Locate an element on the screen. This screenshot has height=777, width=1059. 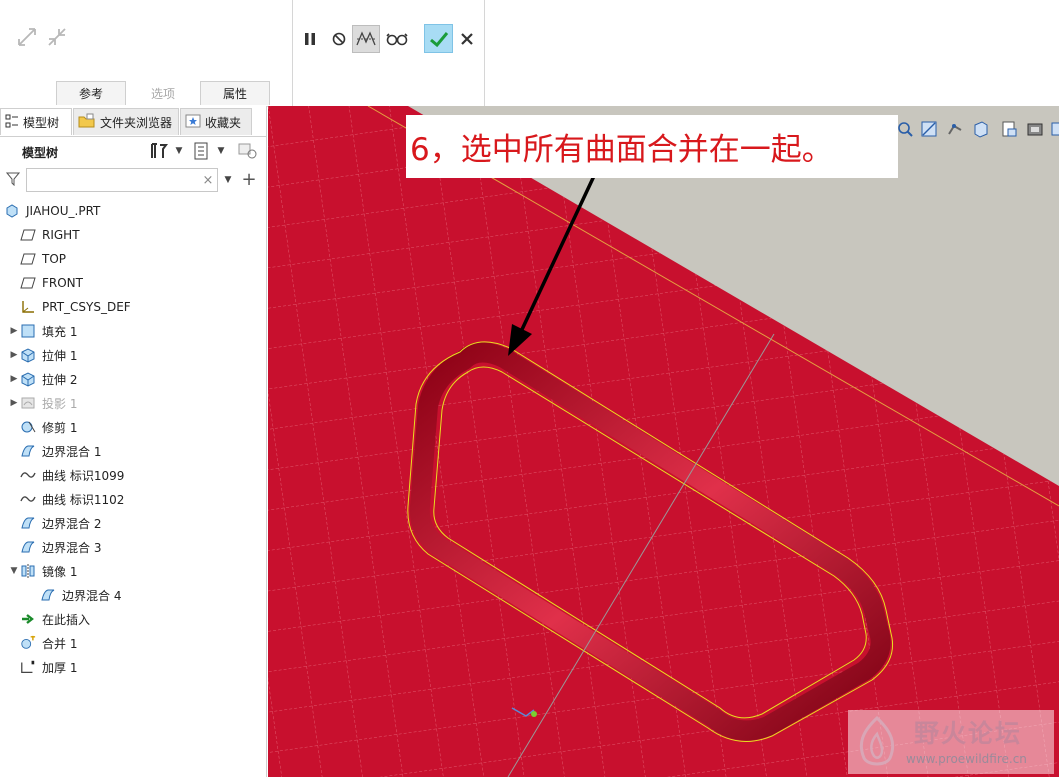
annotation-callout: 6，选中所有曲面合并在一起。 is located at coordinates (652, 146).